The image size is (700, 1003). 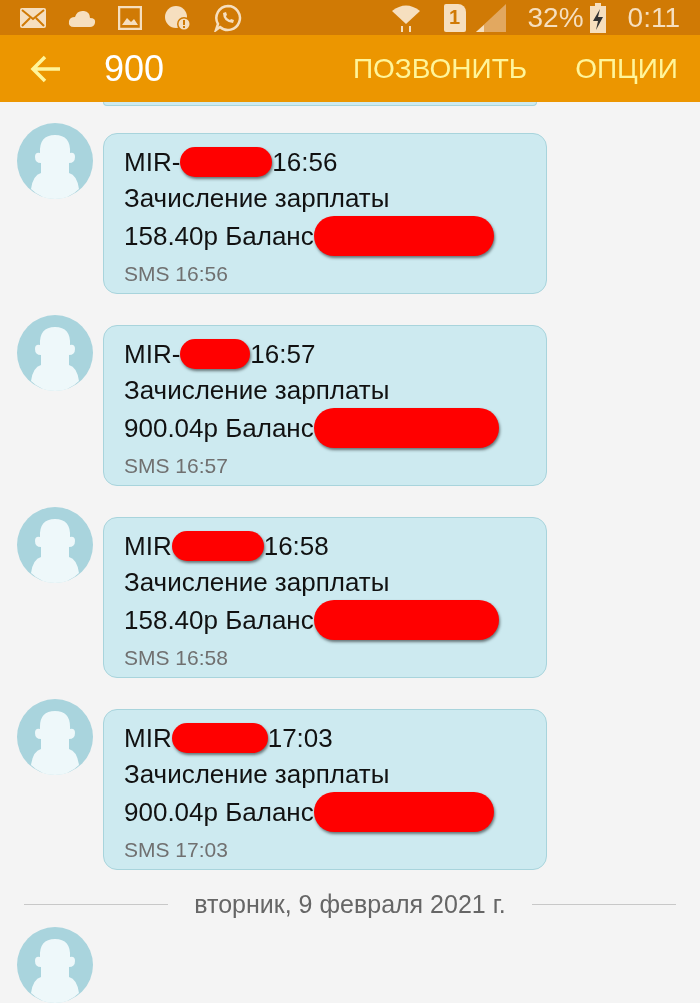 I want to click on signal-icon, so click(x=490, y=17).